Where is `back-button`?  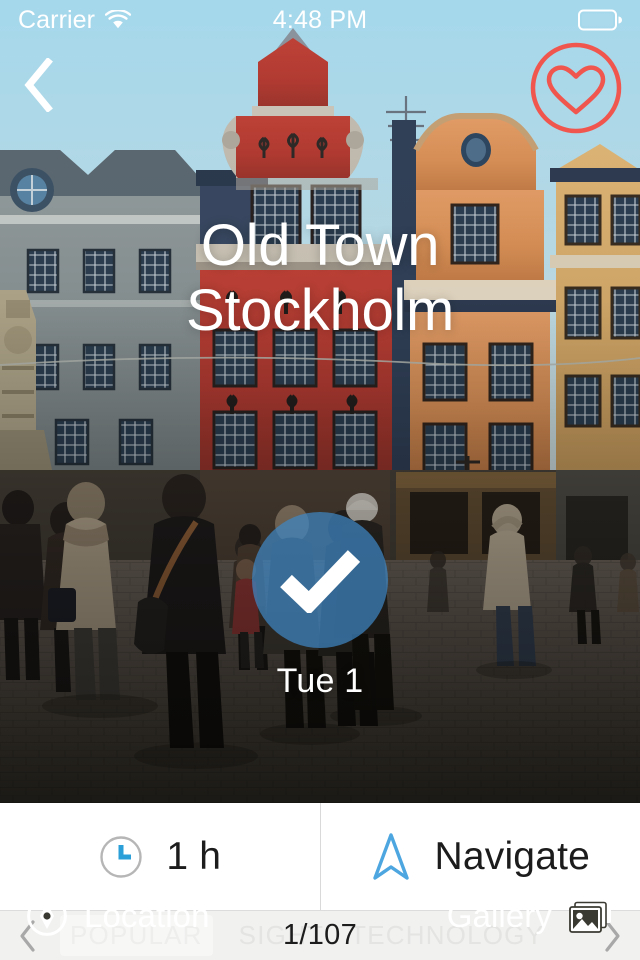 back-button is located at coordinates (39, 85).